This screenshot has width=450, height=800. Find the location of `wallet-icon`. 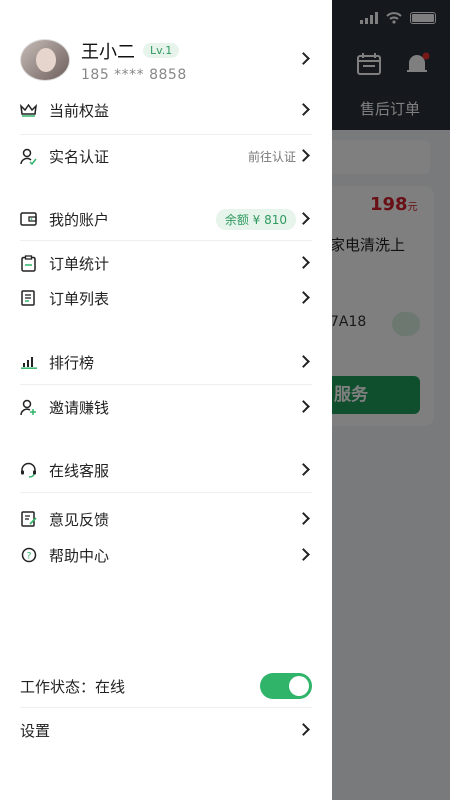

wallet-icon is located at coordinates (28, 219).